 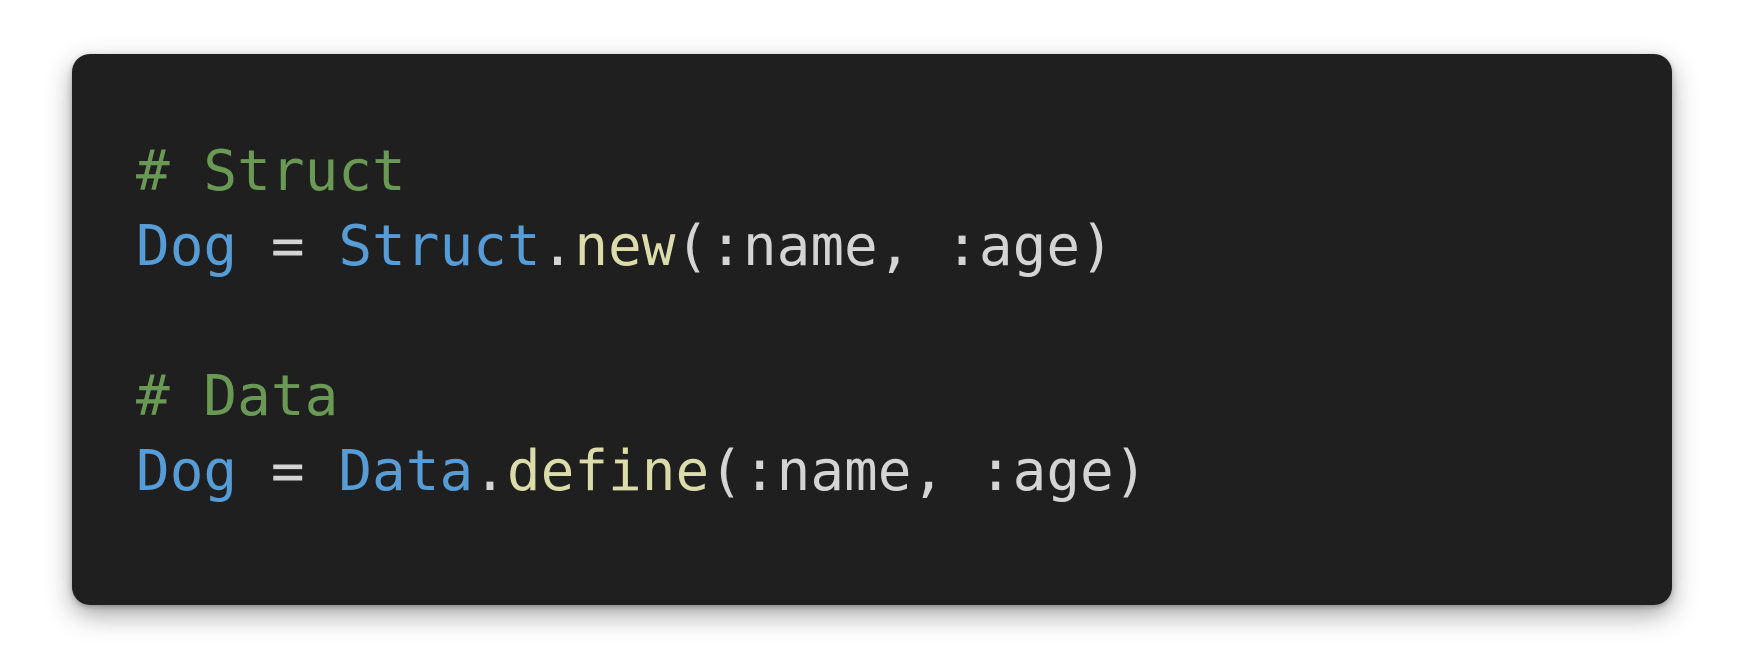 What do you see at coordinates (237, 396) in the screenshot?
I see `comment-data: # Data` at bounding box center [237, 396].